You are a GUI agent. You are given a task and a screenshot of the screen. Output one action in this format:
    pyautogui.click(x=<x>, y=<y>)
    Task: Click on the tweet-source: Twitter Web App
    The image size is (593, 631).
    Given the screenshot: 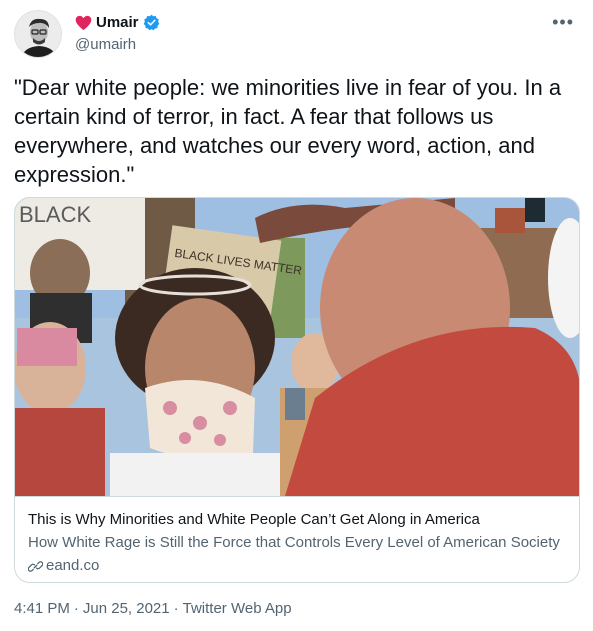 What is the action you would take?
    pyautogui.click(x=237, y=608)
    